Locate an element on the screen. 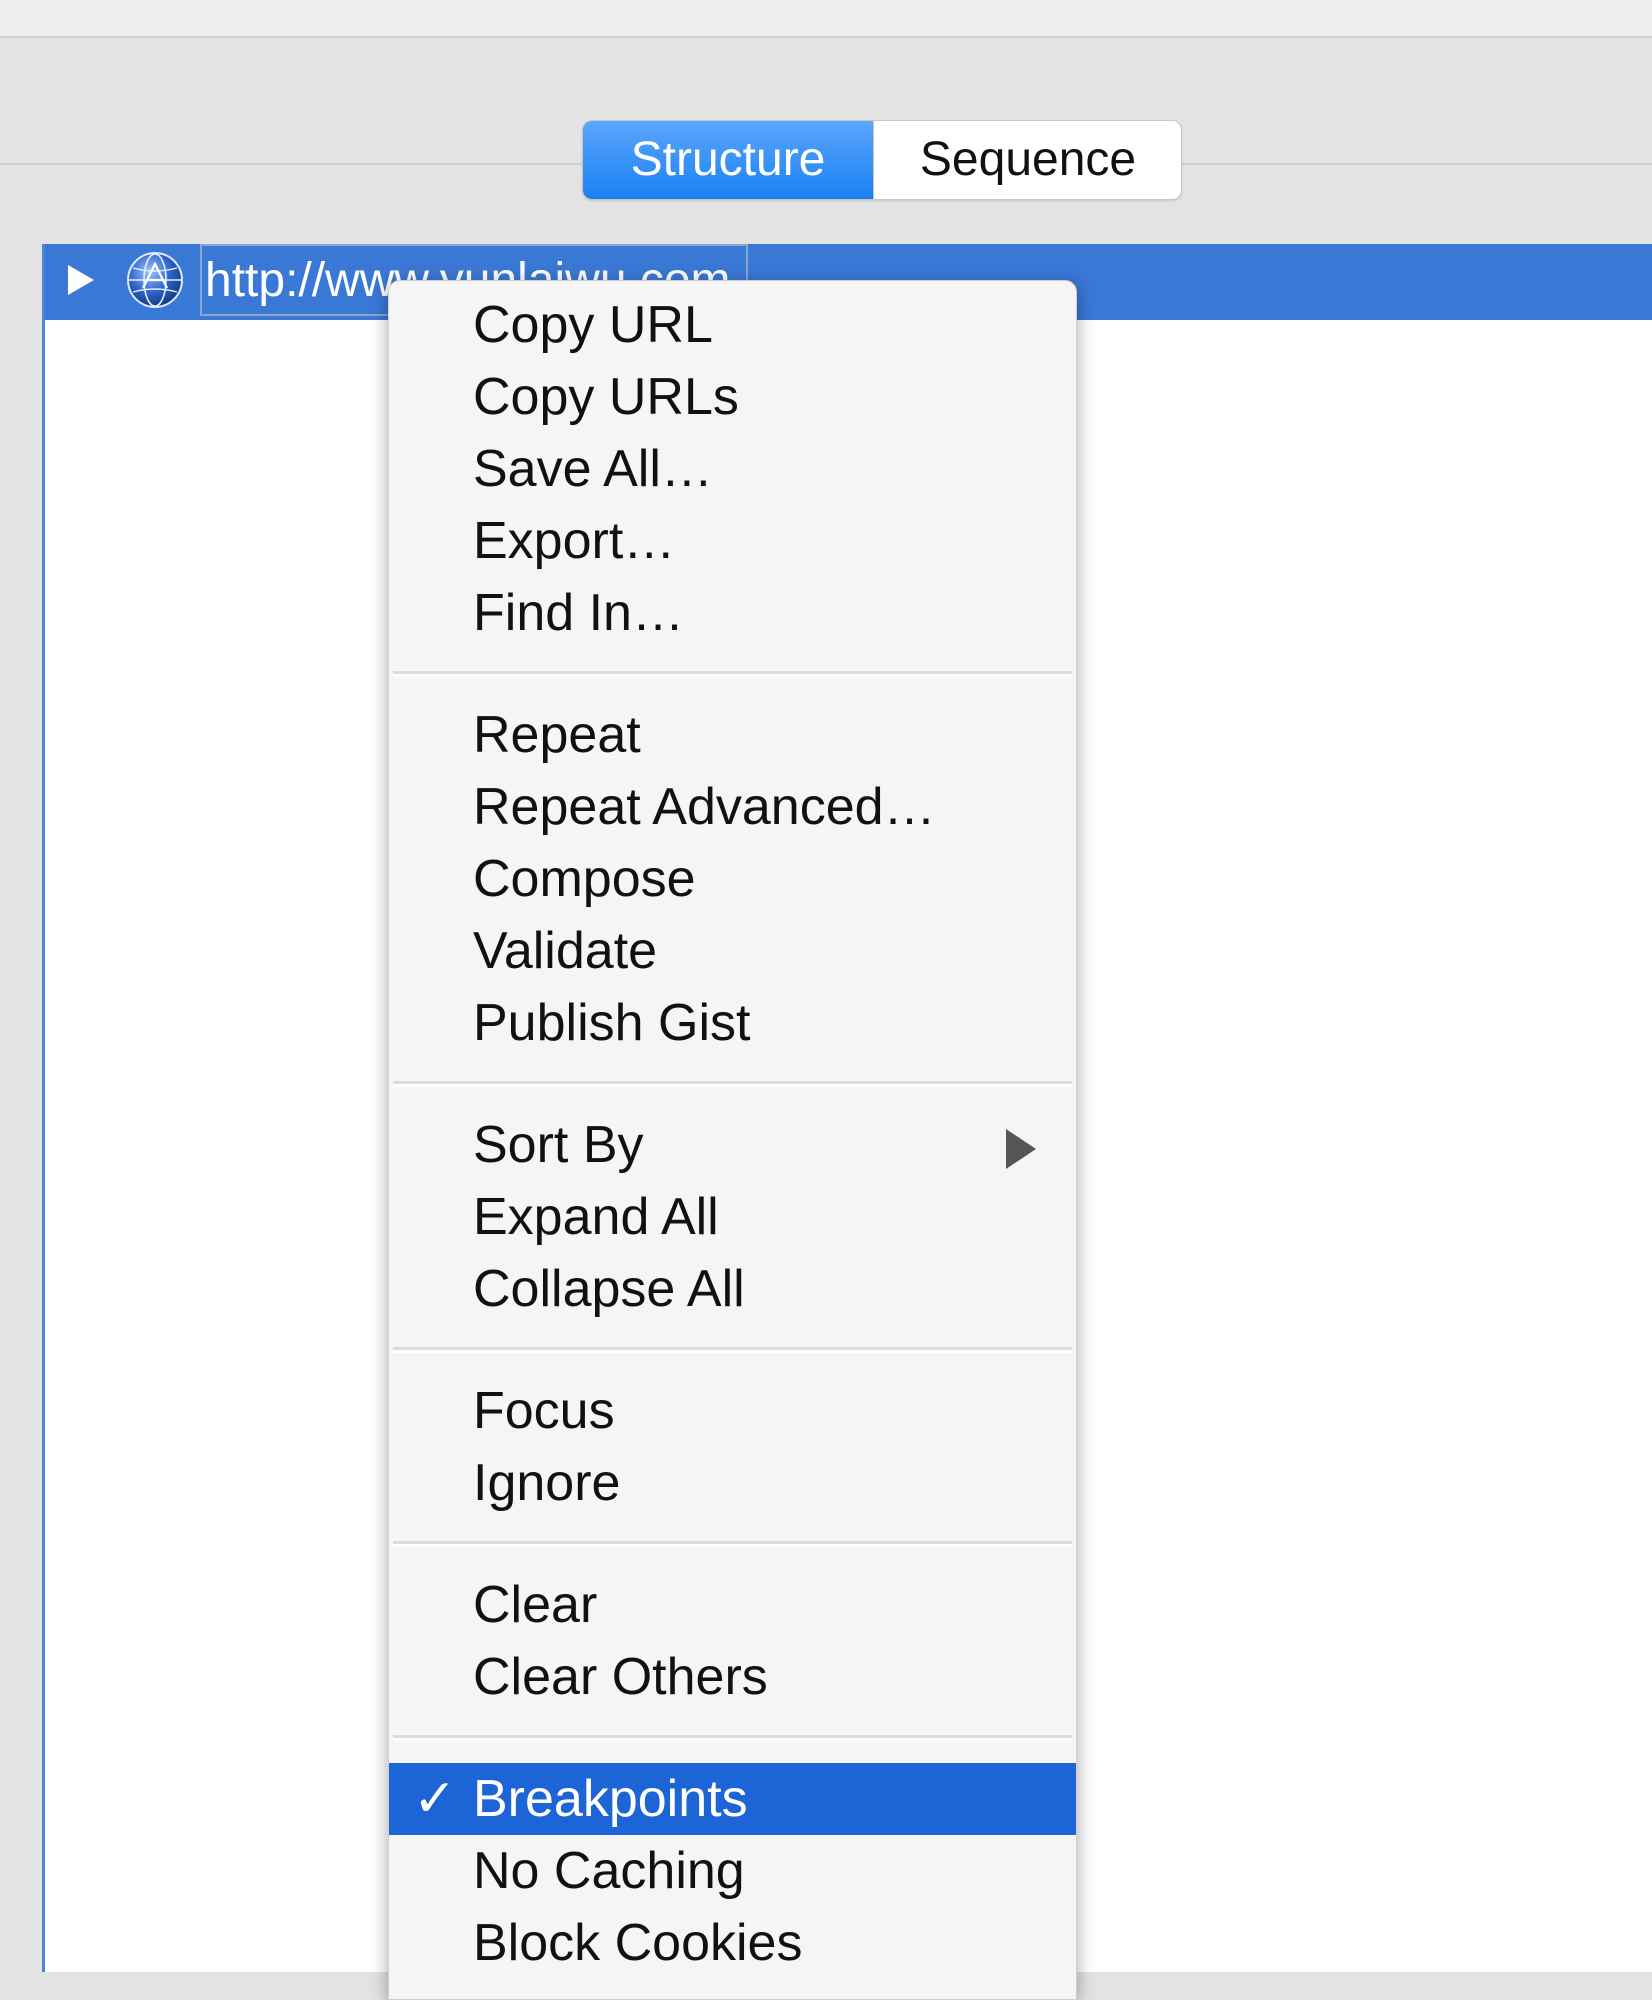 This screenshot has width=1652, height=2000. menu-item-clear-others: Clear Others is located at coordinates (732, 1677).